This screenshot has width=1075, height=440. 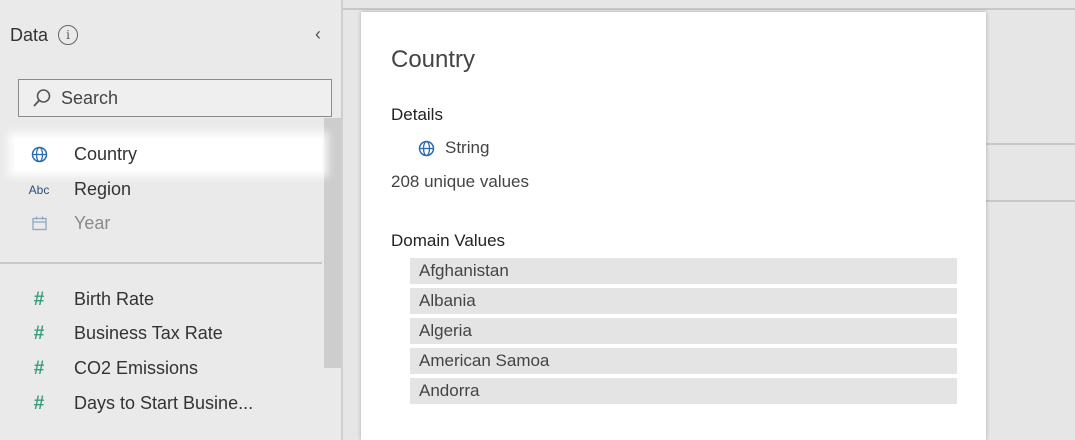 I want to click on domain-value-row: American Samoa, so click(x=683, y=361).